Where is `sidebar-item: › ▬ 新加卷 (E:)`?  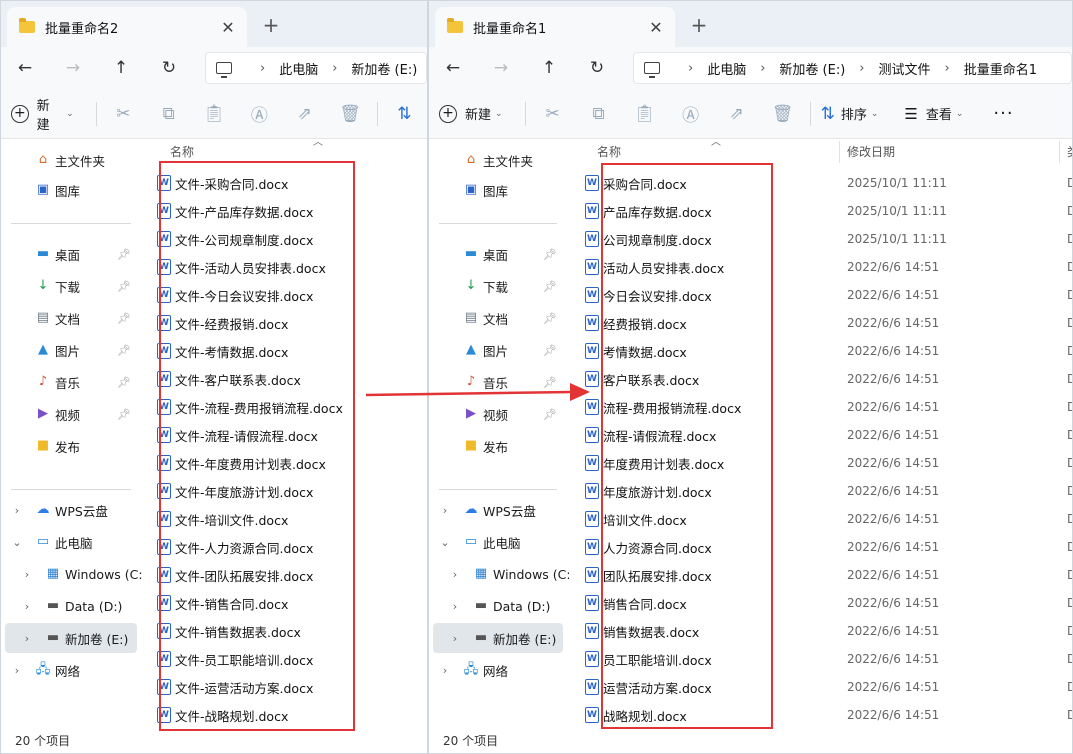
sidebar-item: › ▬ 新加卷 (E:) is located at coordinates (498, 638).